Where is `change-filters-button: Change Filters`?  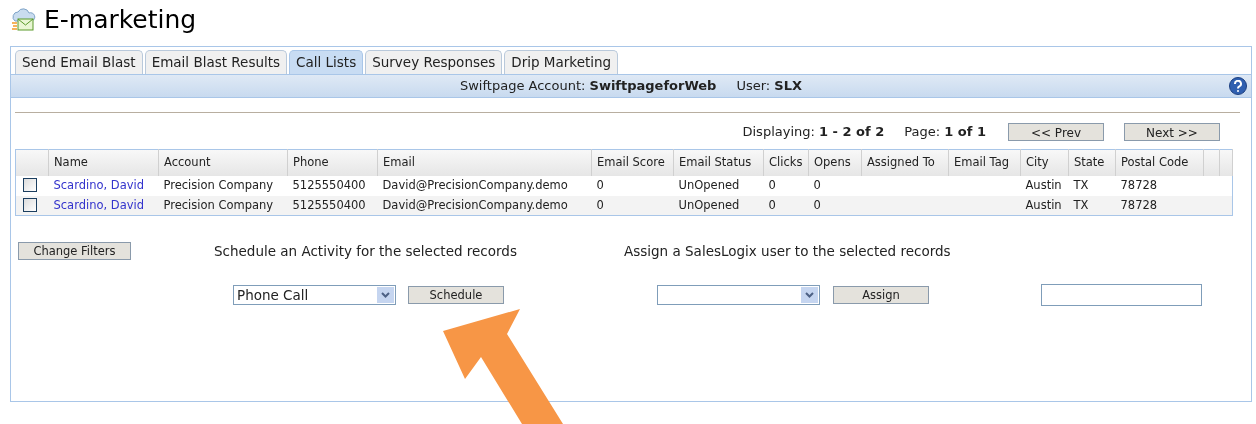
change-filters-button: Change Filters is located at coordinates (74, 251).